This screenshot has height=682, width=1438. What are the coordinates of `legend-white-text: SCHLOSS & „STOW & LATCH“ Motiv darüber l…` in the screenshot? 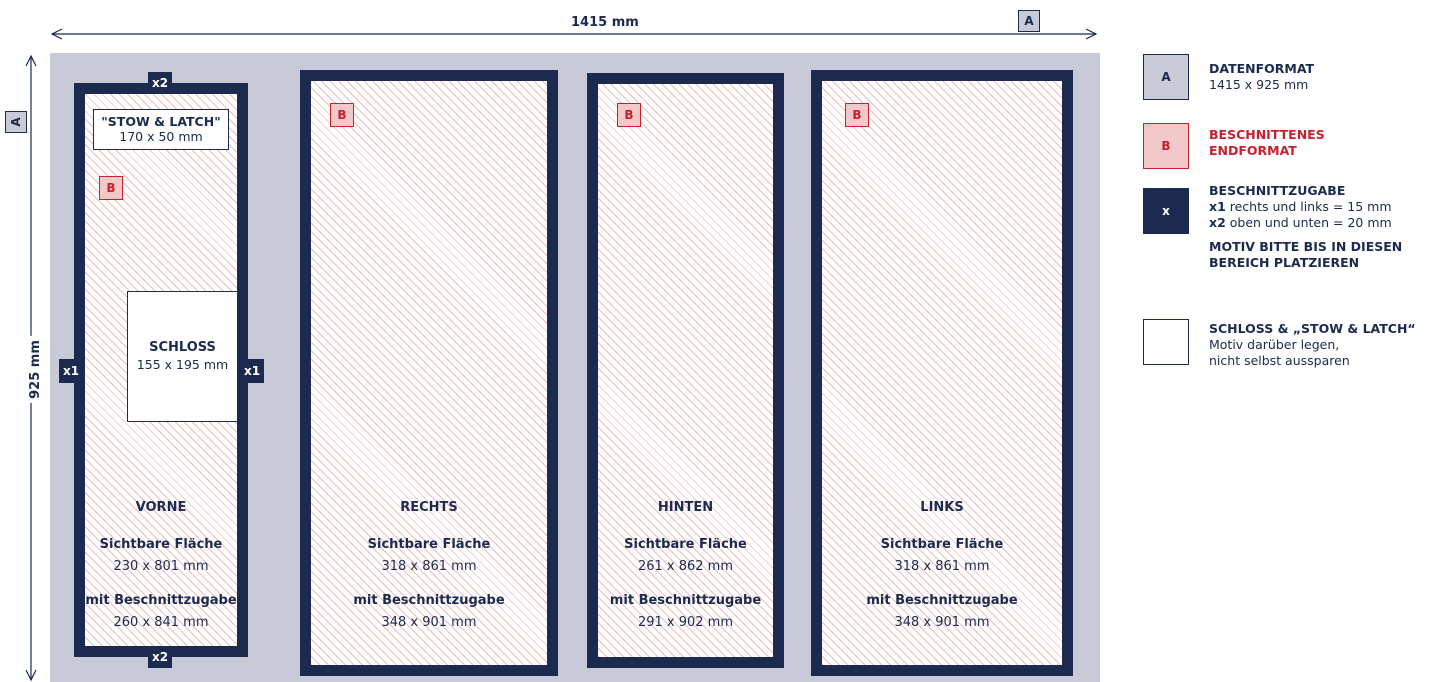 It's located at (1312, 345).